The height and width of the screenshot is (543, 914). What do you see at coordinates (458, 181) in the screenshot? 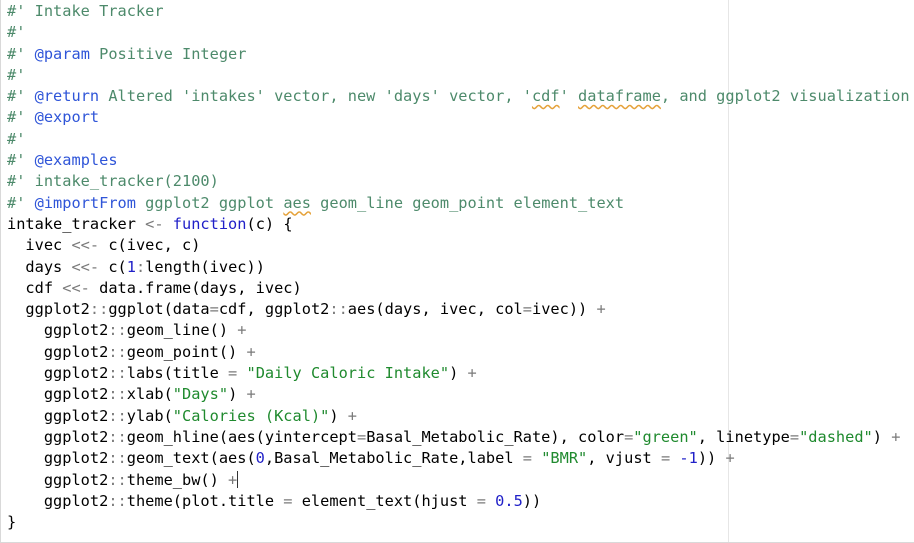
I see `code-line: #' intake_tracker(2100)` at bounding box center [458, 181].